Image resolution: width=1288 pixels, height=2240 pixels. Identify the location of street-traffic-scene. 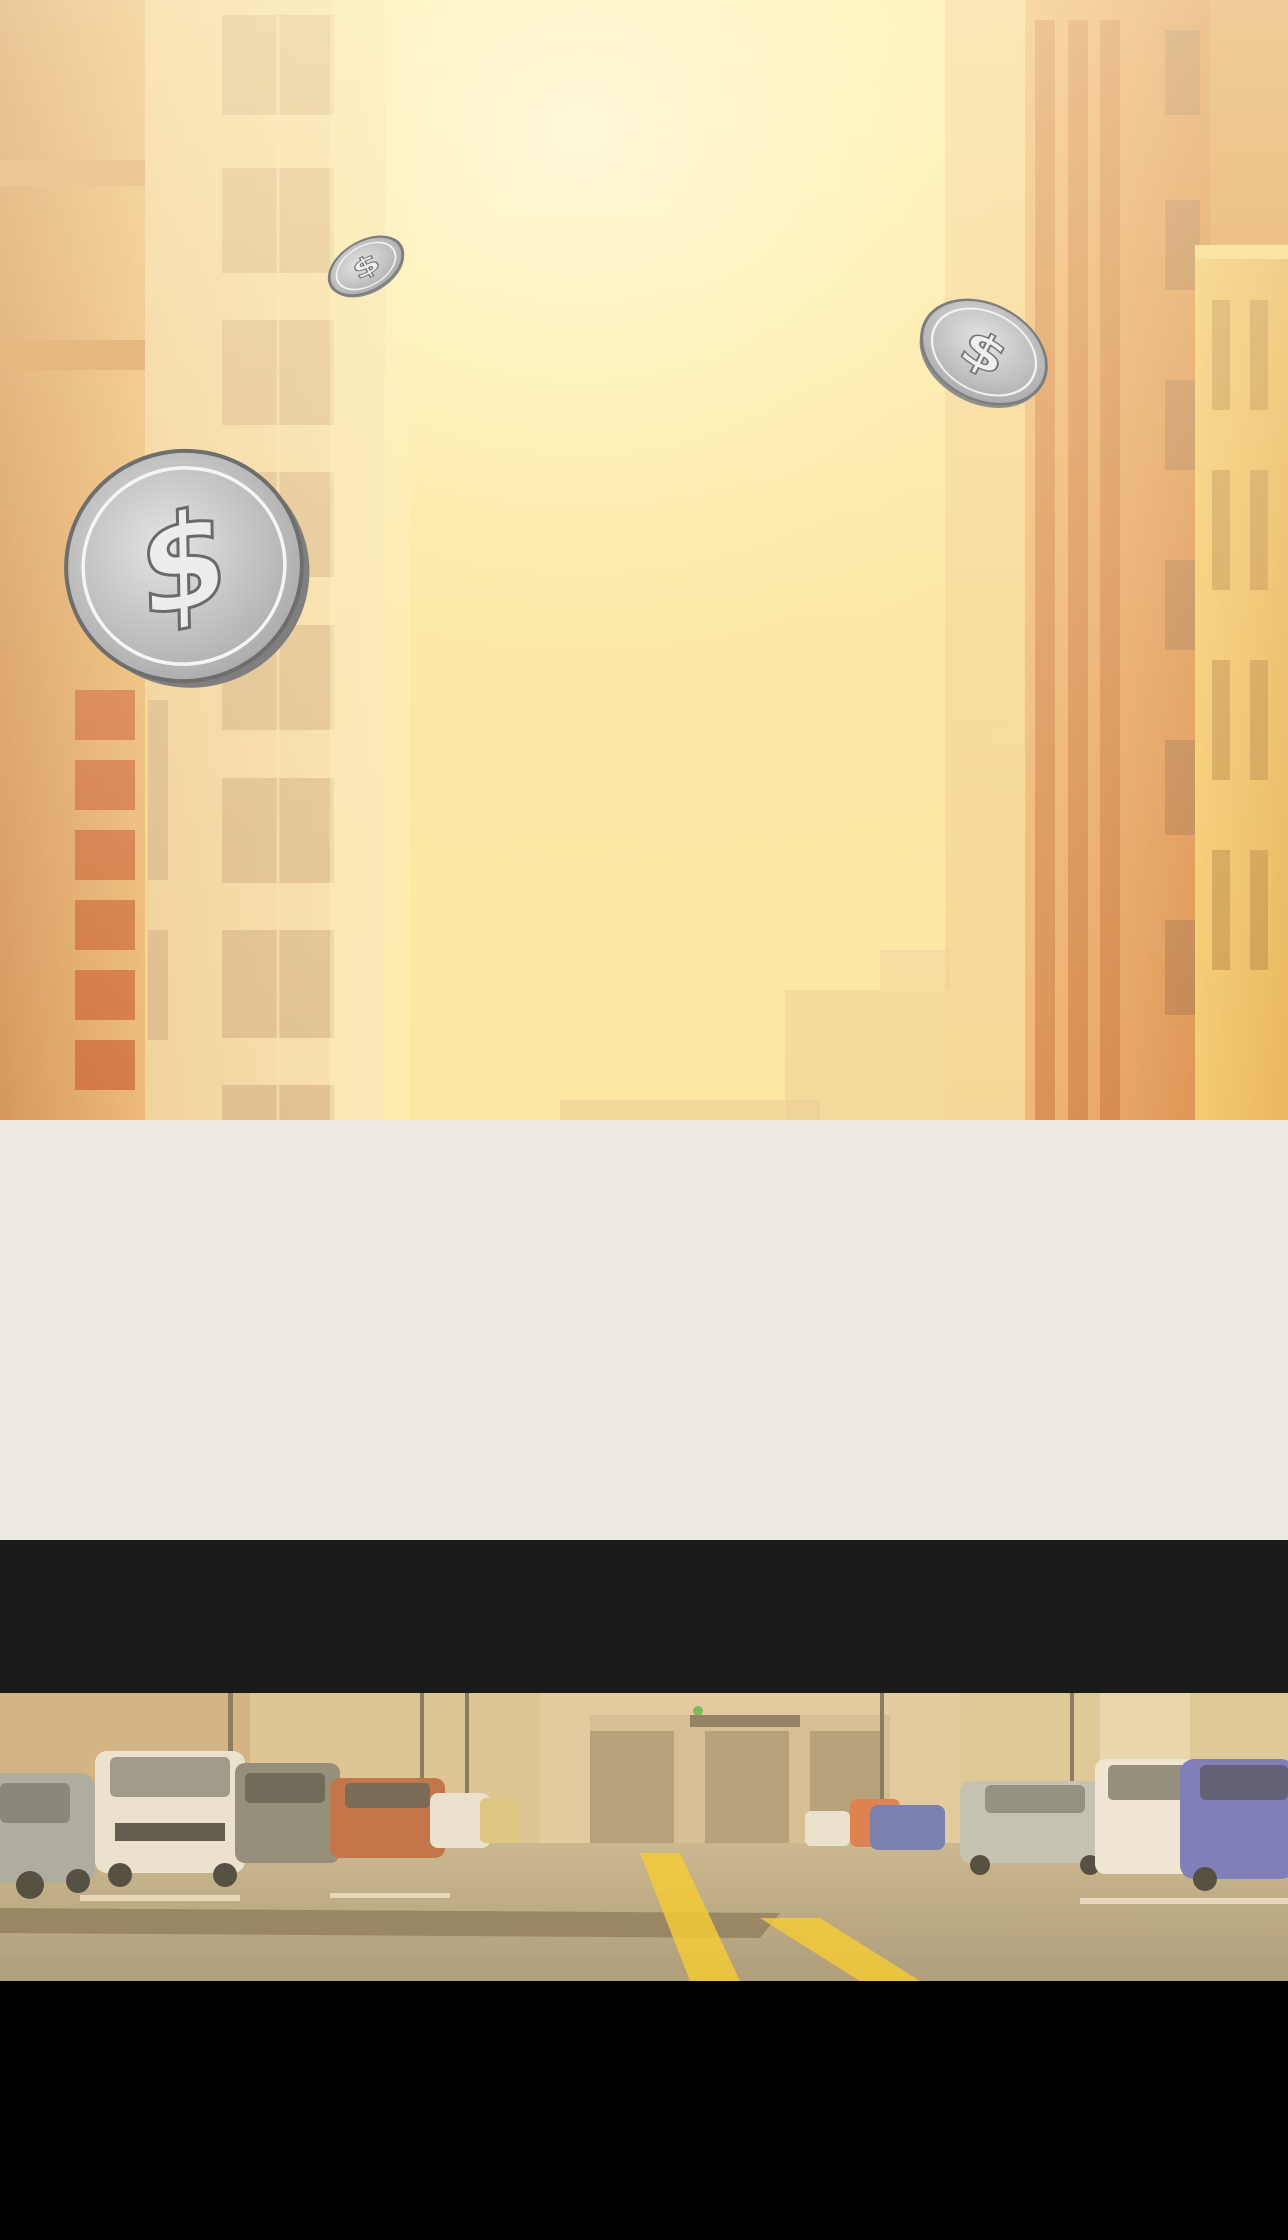
(644, 1837).